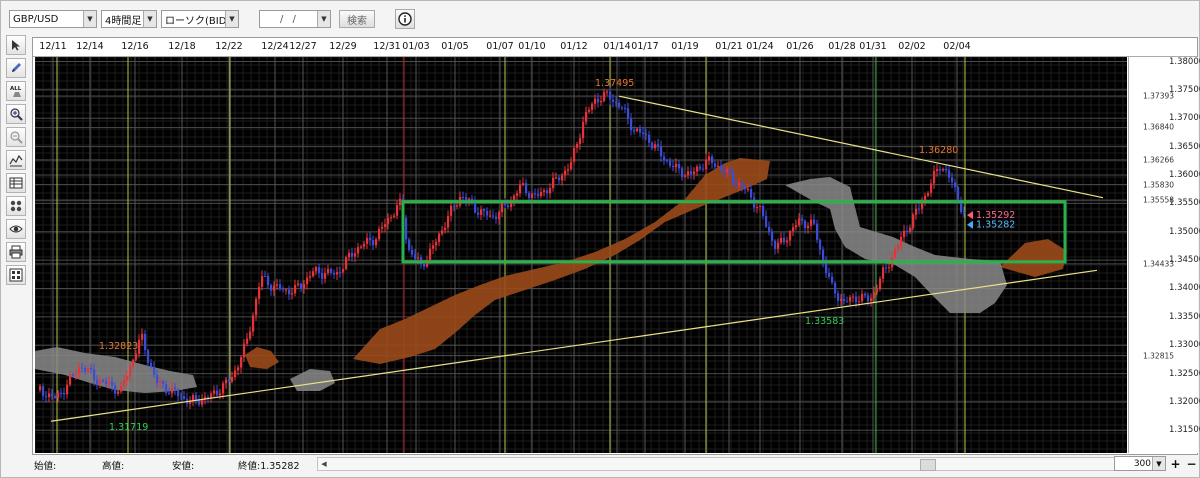  What do you see at coordinates (16, 68) in the screenshot?
I see `pencil-tool` at bounding box center [16, 68].